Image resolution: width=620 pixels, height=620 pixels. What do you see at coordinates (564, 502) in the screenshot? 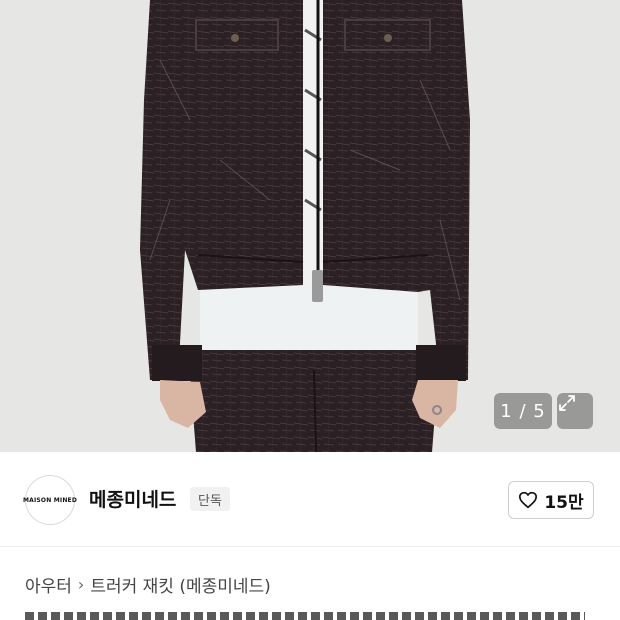
I see `like-count: 15만` at bounding box center [564, 502].